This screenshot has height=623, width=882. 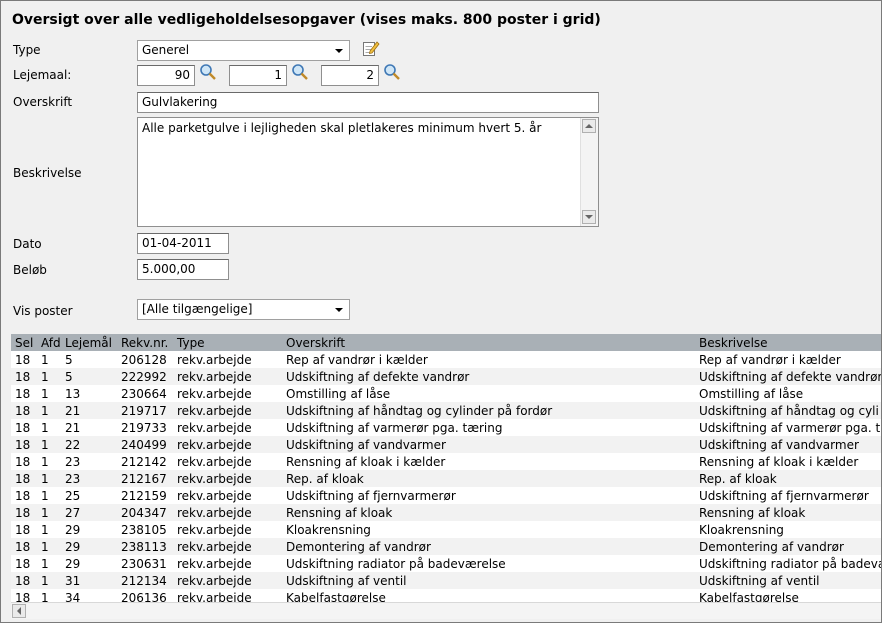 I want to click on cell-beskrivelse: Udskiftning af ventil, so click(x=788, y=580).